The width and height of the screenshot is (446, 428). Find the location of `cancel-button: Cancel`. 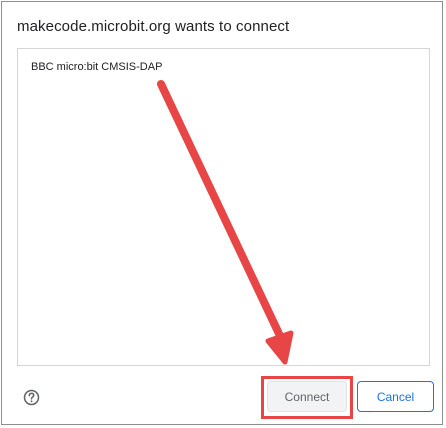

cancel-button: Cancel is located at coordinates (395, 396).